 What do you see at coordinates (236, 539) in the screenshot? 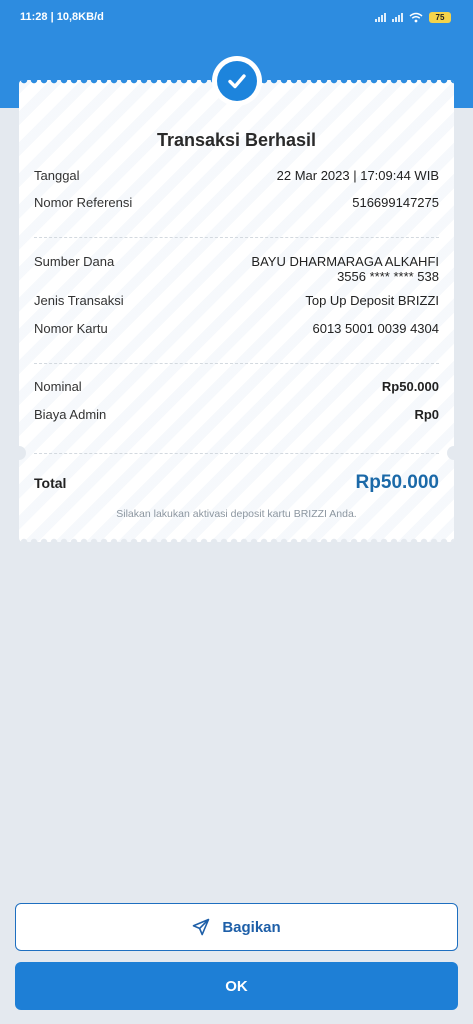
I see `receipt-bottom-edge` at bounding box center [236, 539].